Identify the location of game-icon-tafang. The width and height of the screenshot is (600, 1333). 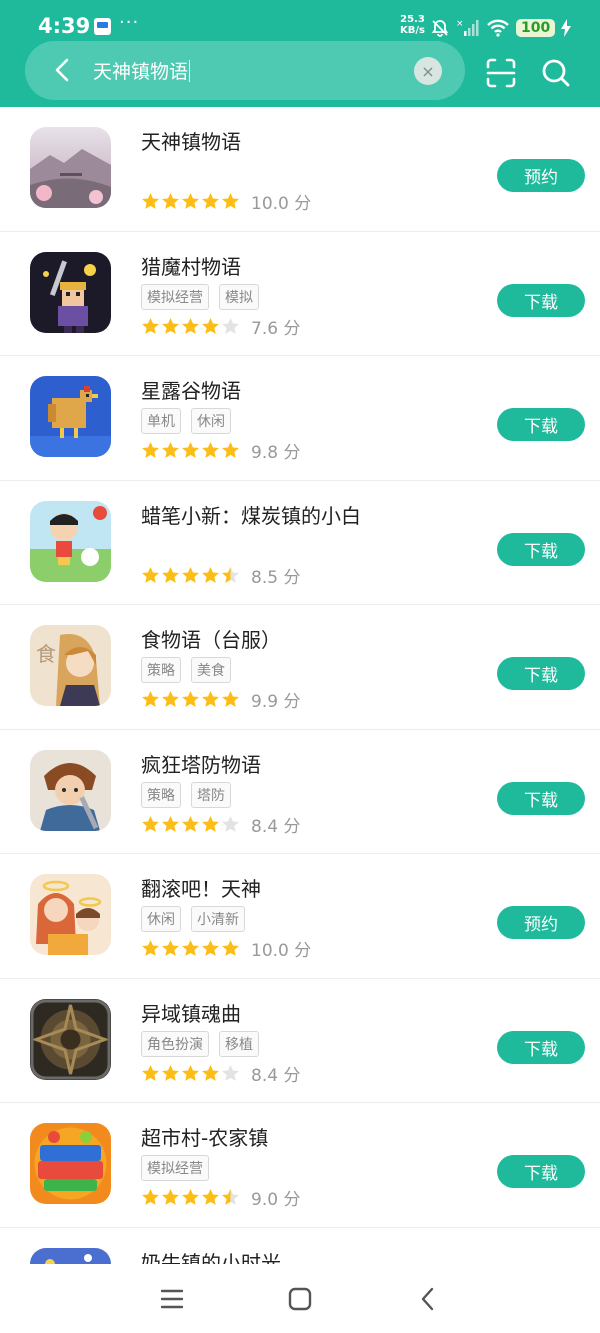
(70, 790).